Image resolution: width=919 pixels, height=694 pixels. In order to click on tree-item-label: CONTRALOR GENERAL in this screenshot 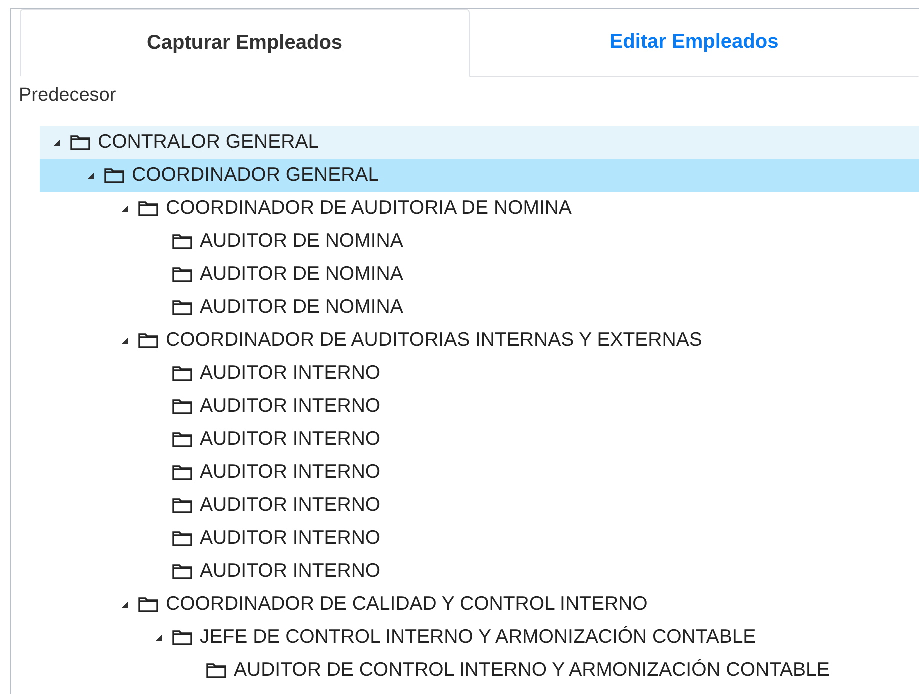, I will do `click(209, 142)`.